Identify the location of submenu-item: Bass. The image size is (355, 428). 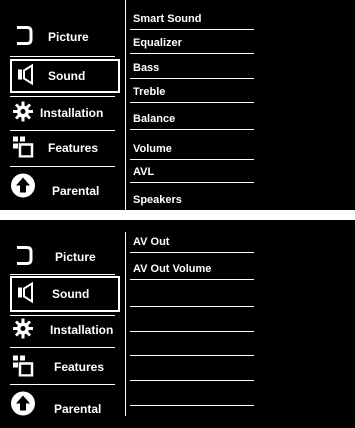
(192, 68).